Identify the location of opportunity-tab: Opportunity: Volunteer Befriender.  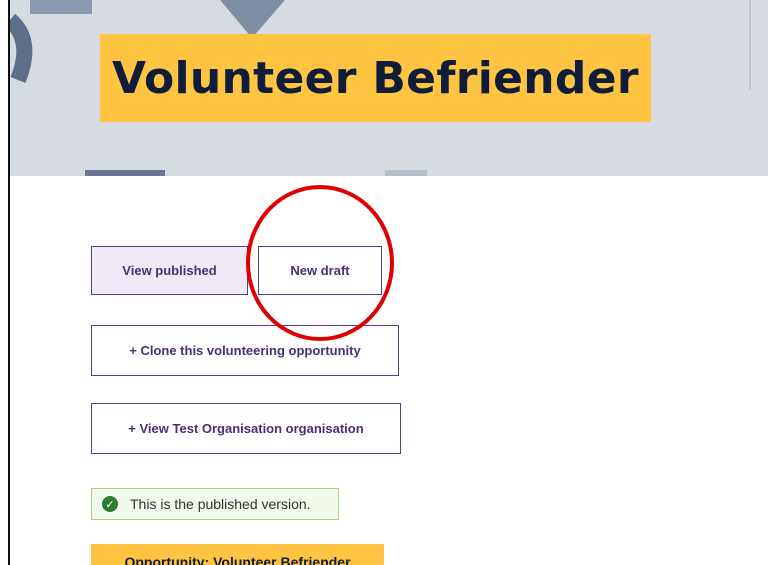
(237, 554).